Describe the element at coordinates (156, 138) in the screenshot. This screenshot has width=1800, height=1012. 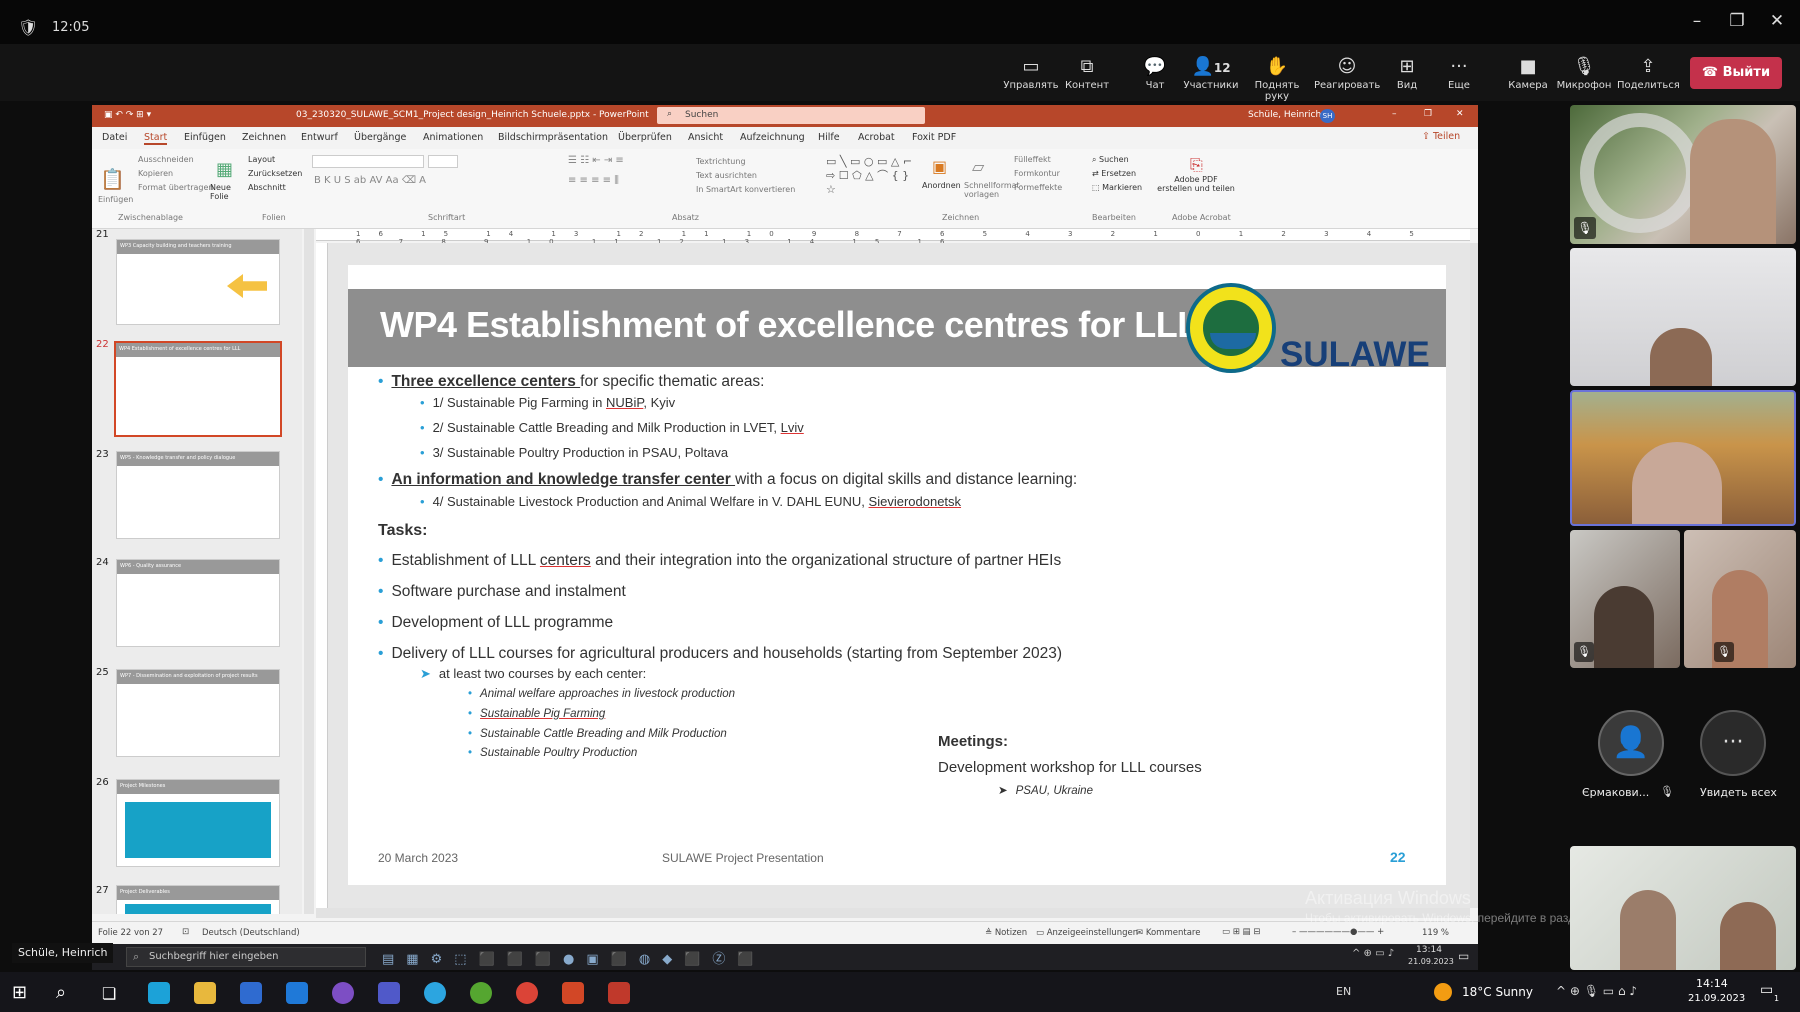
I see `tab-start: Start` at that location.